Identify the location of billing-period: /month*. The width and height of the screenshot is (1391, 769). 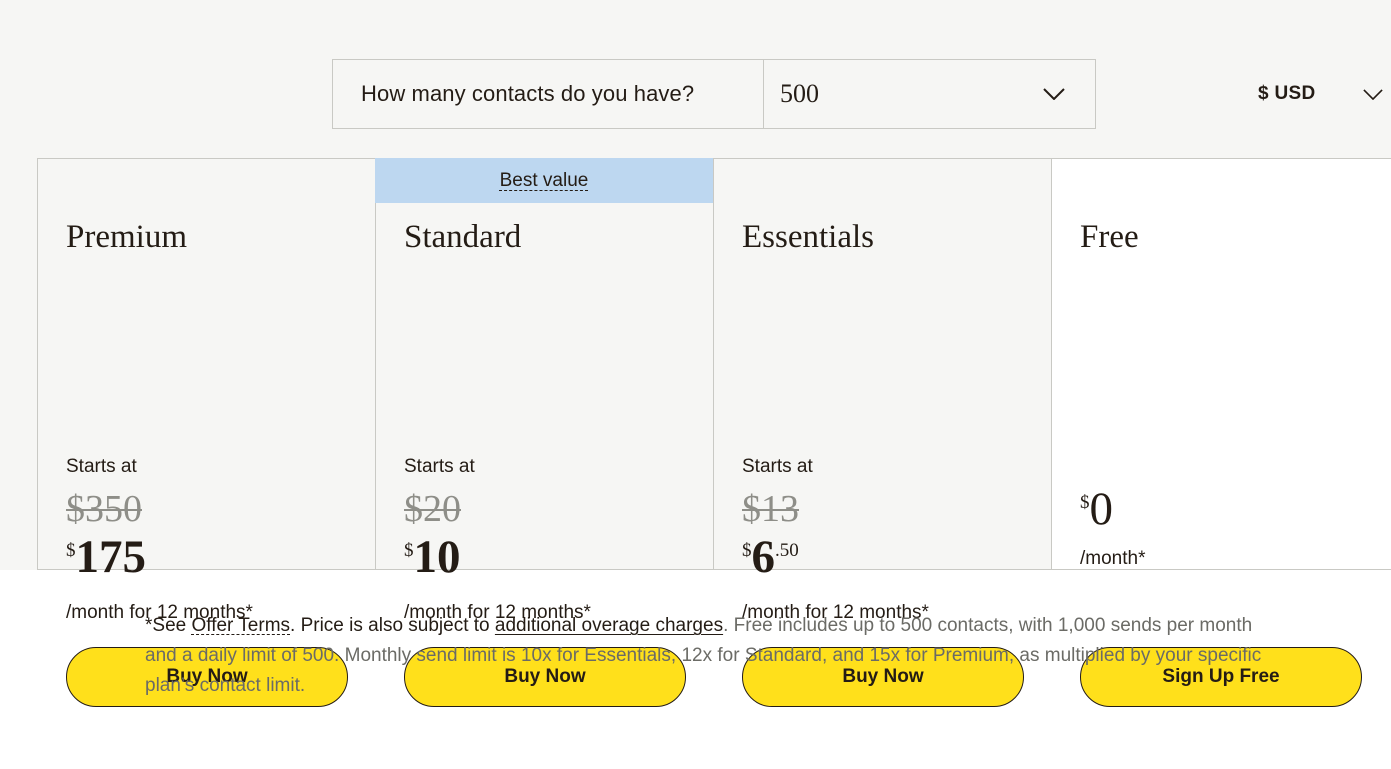
(1113, 558).